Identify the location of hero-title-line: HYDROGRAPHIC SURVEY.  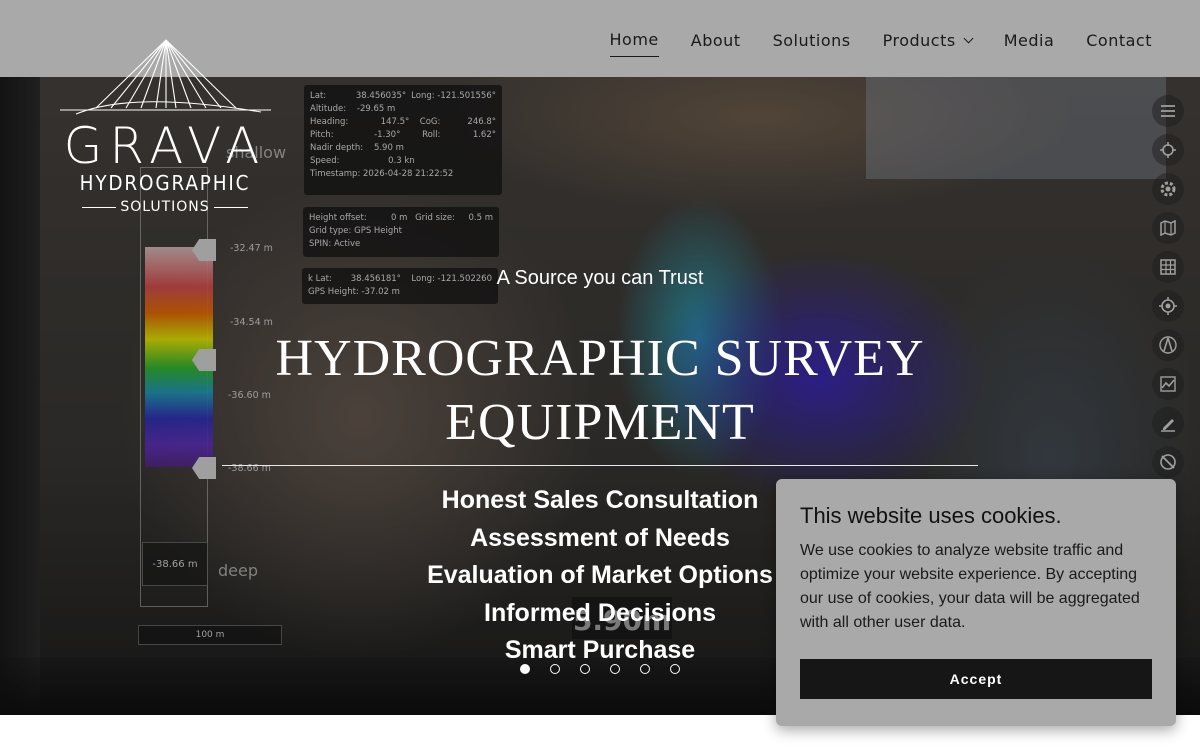
(600, 358).